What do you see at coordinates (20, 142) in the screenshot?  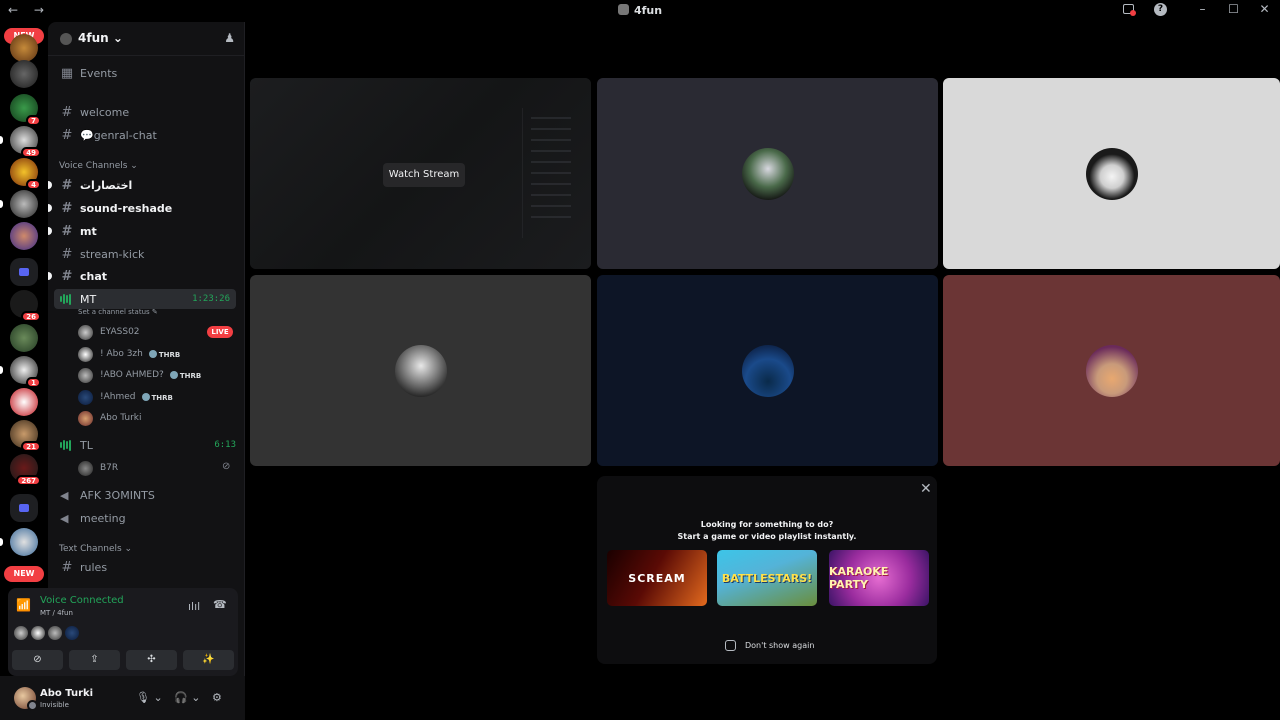 I see `server-icon: 49` at bounding box center [20, 142].